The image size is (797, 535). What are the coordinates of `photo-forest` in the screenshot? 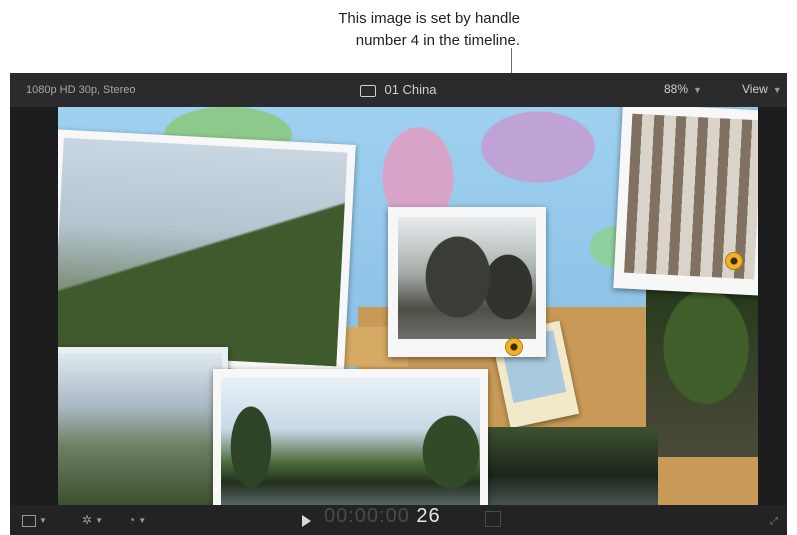 It's located at (702, 372).